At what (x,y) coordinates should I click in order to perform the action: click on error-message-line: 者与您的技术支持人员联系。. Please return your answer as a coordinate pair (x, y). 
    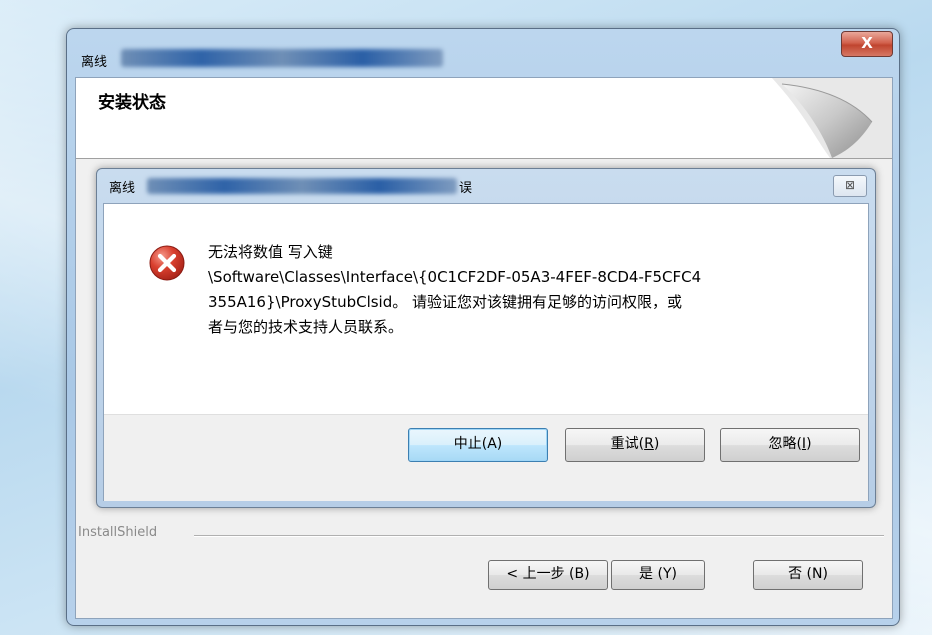
    Looking at the image, I should click on (306, 327).